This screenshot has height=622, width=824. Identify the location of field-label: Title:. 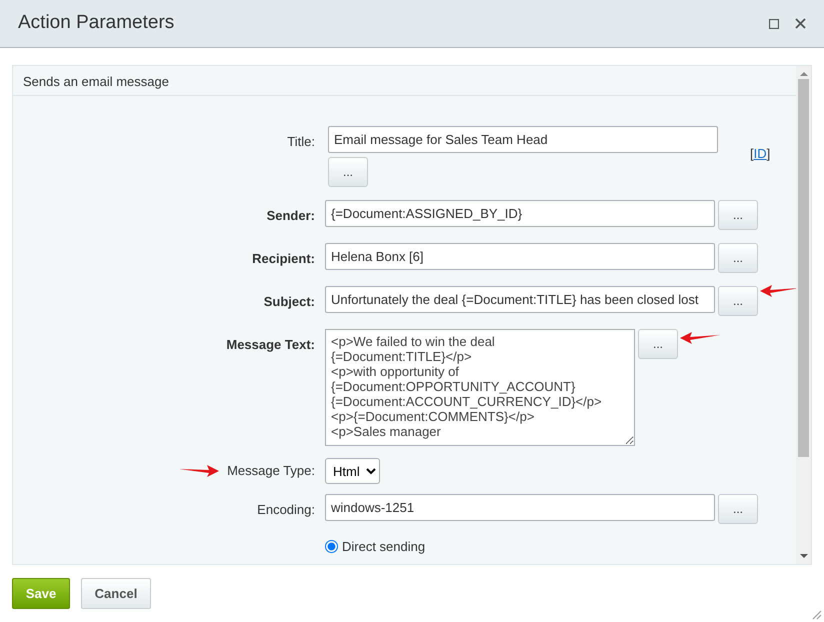
(301, 141).